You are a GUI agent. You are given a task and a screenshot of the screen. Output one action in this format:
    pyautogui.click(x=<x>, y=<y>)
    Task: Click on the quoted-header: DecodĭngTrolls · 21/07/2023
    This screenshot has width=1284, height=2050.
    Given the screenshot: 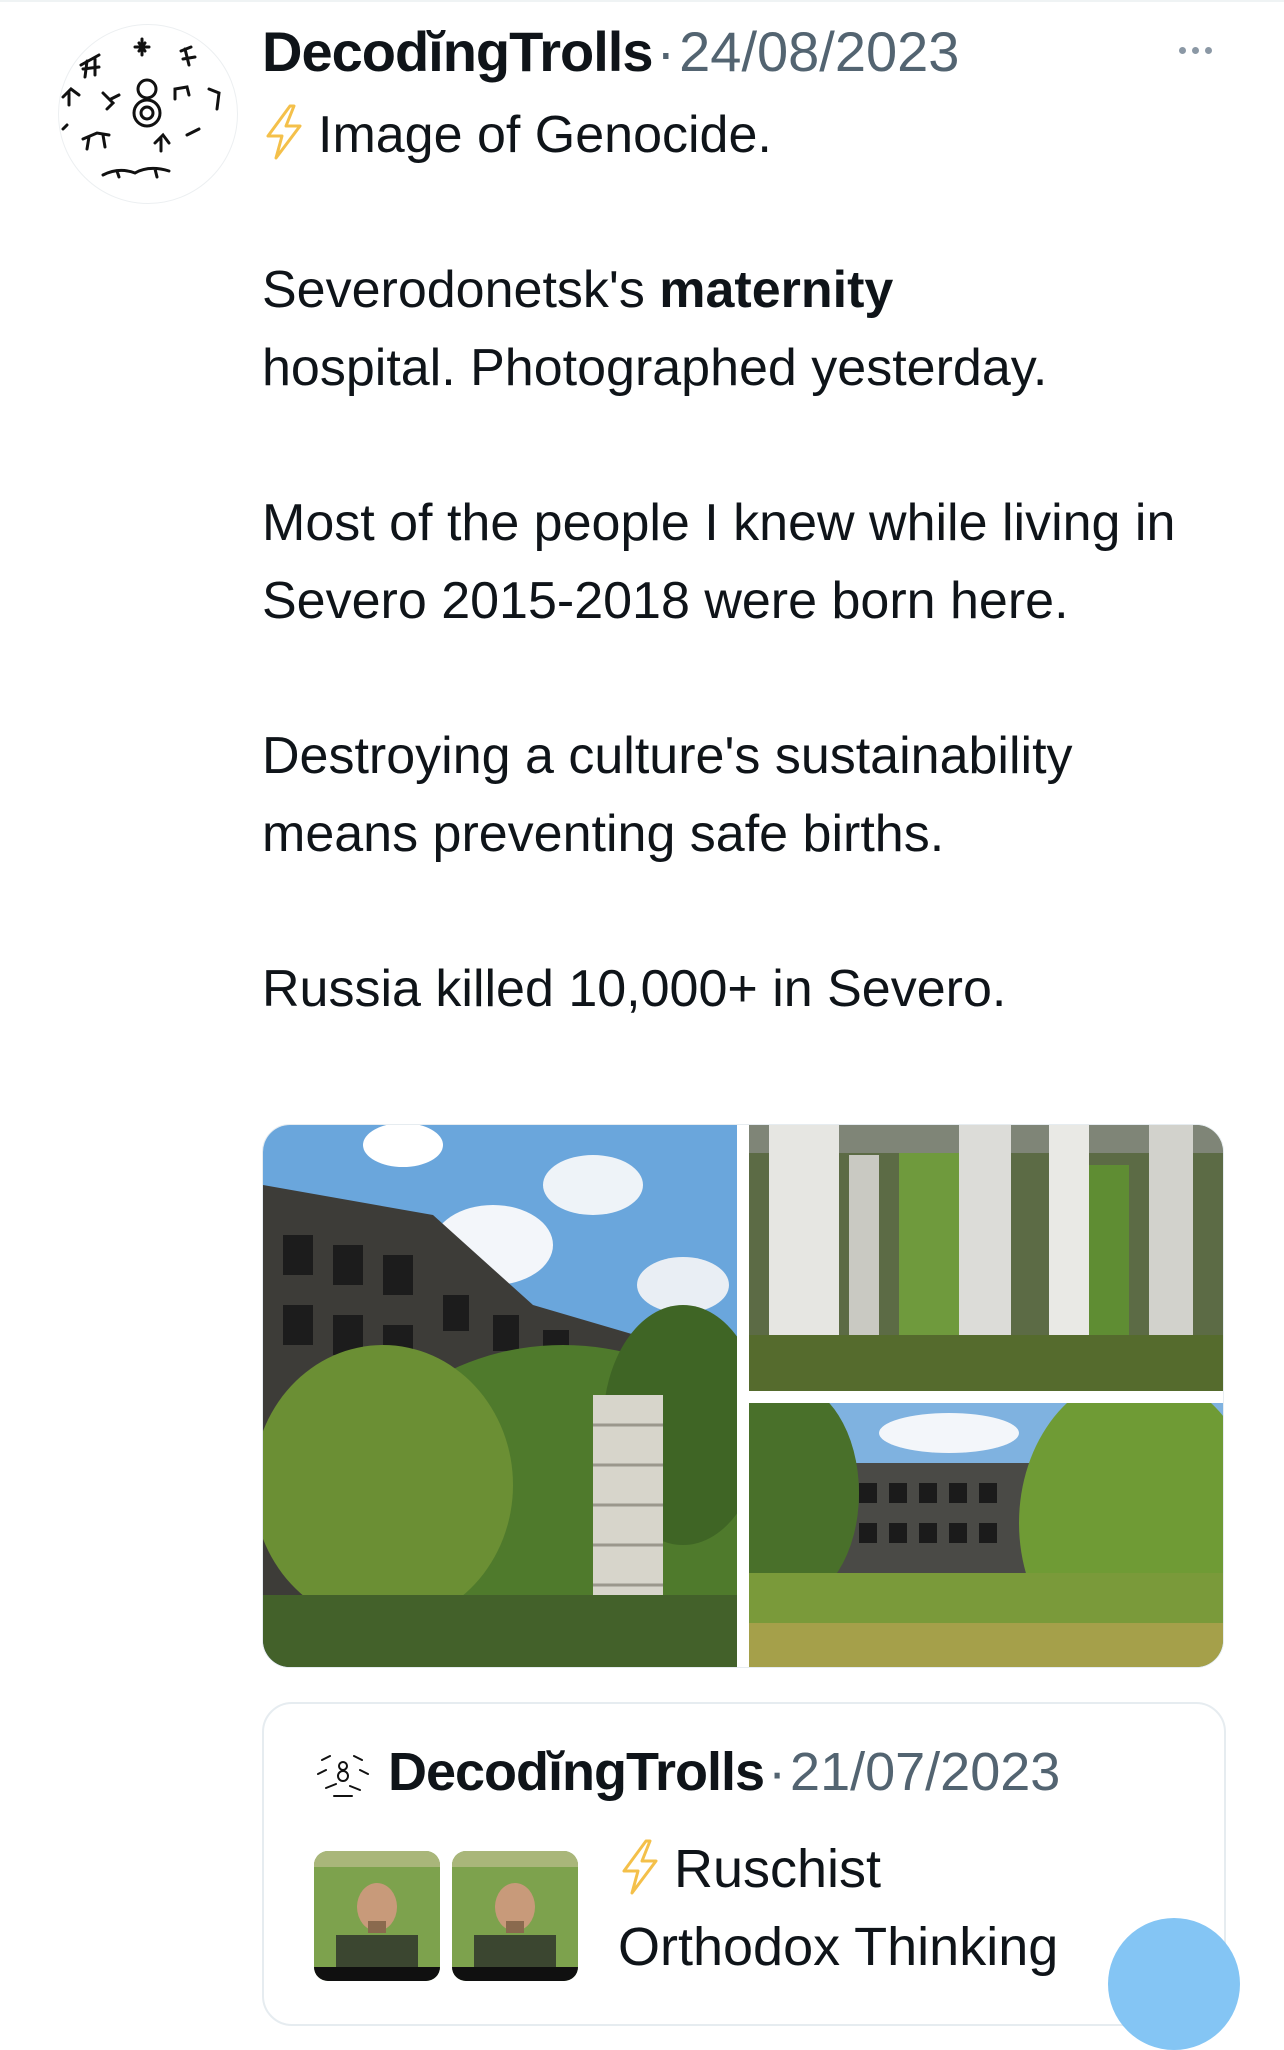 What is the action you would take?
    pyautogui.click(x=724, y=1772)
    